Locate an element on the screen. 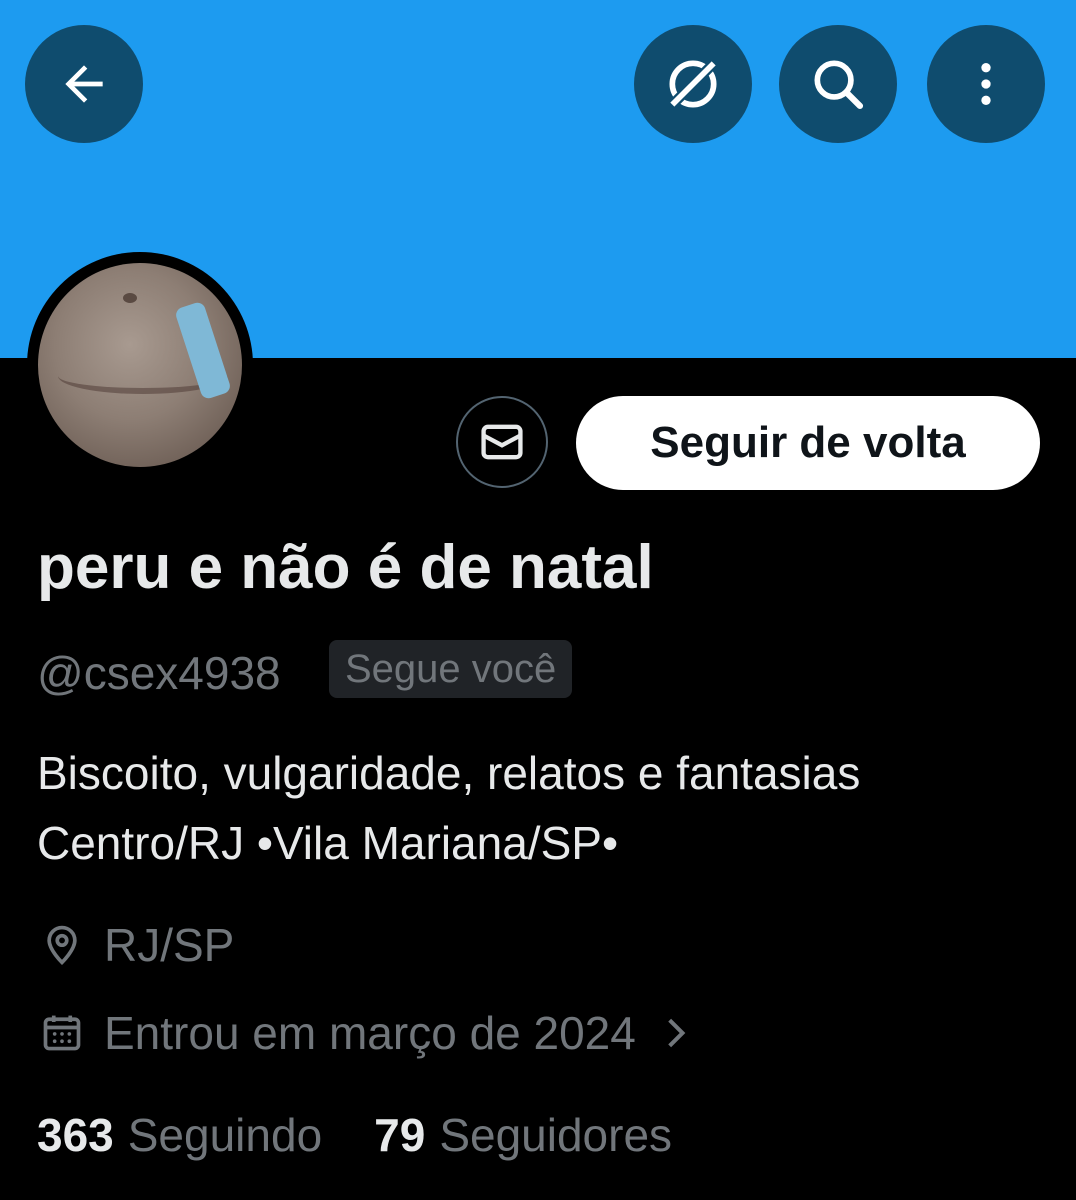 This screenshot has width=1076, height=1200. joined-date-text: Entrou em março de 2024 is located at coordinates (370, 1033).